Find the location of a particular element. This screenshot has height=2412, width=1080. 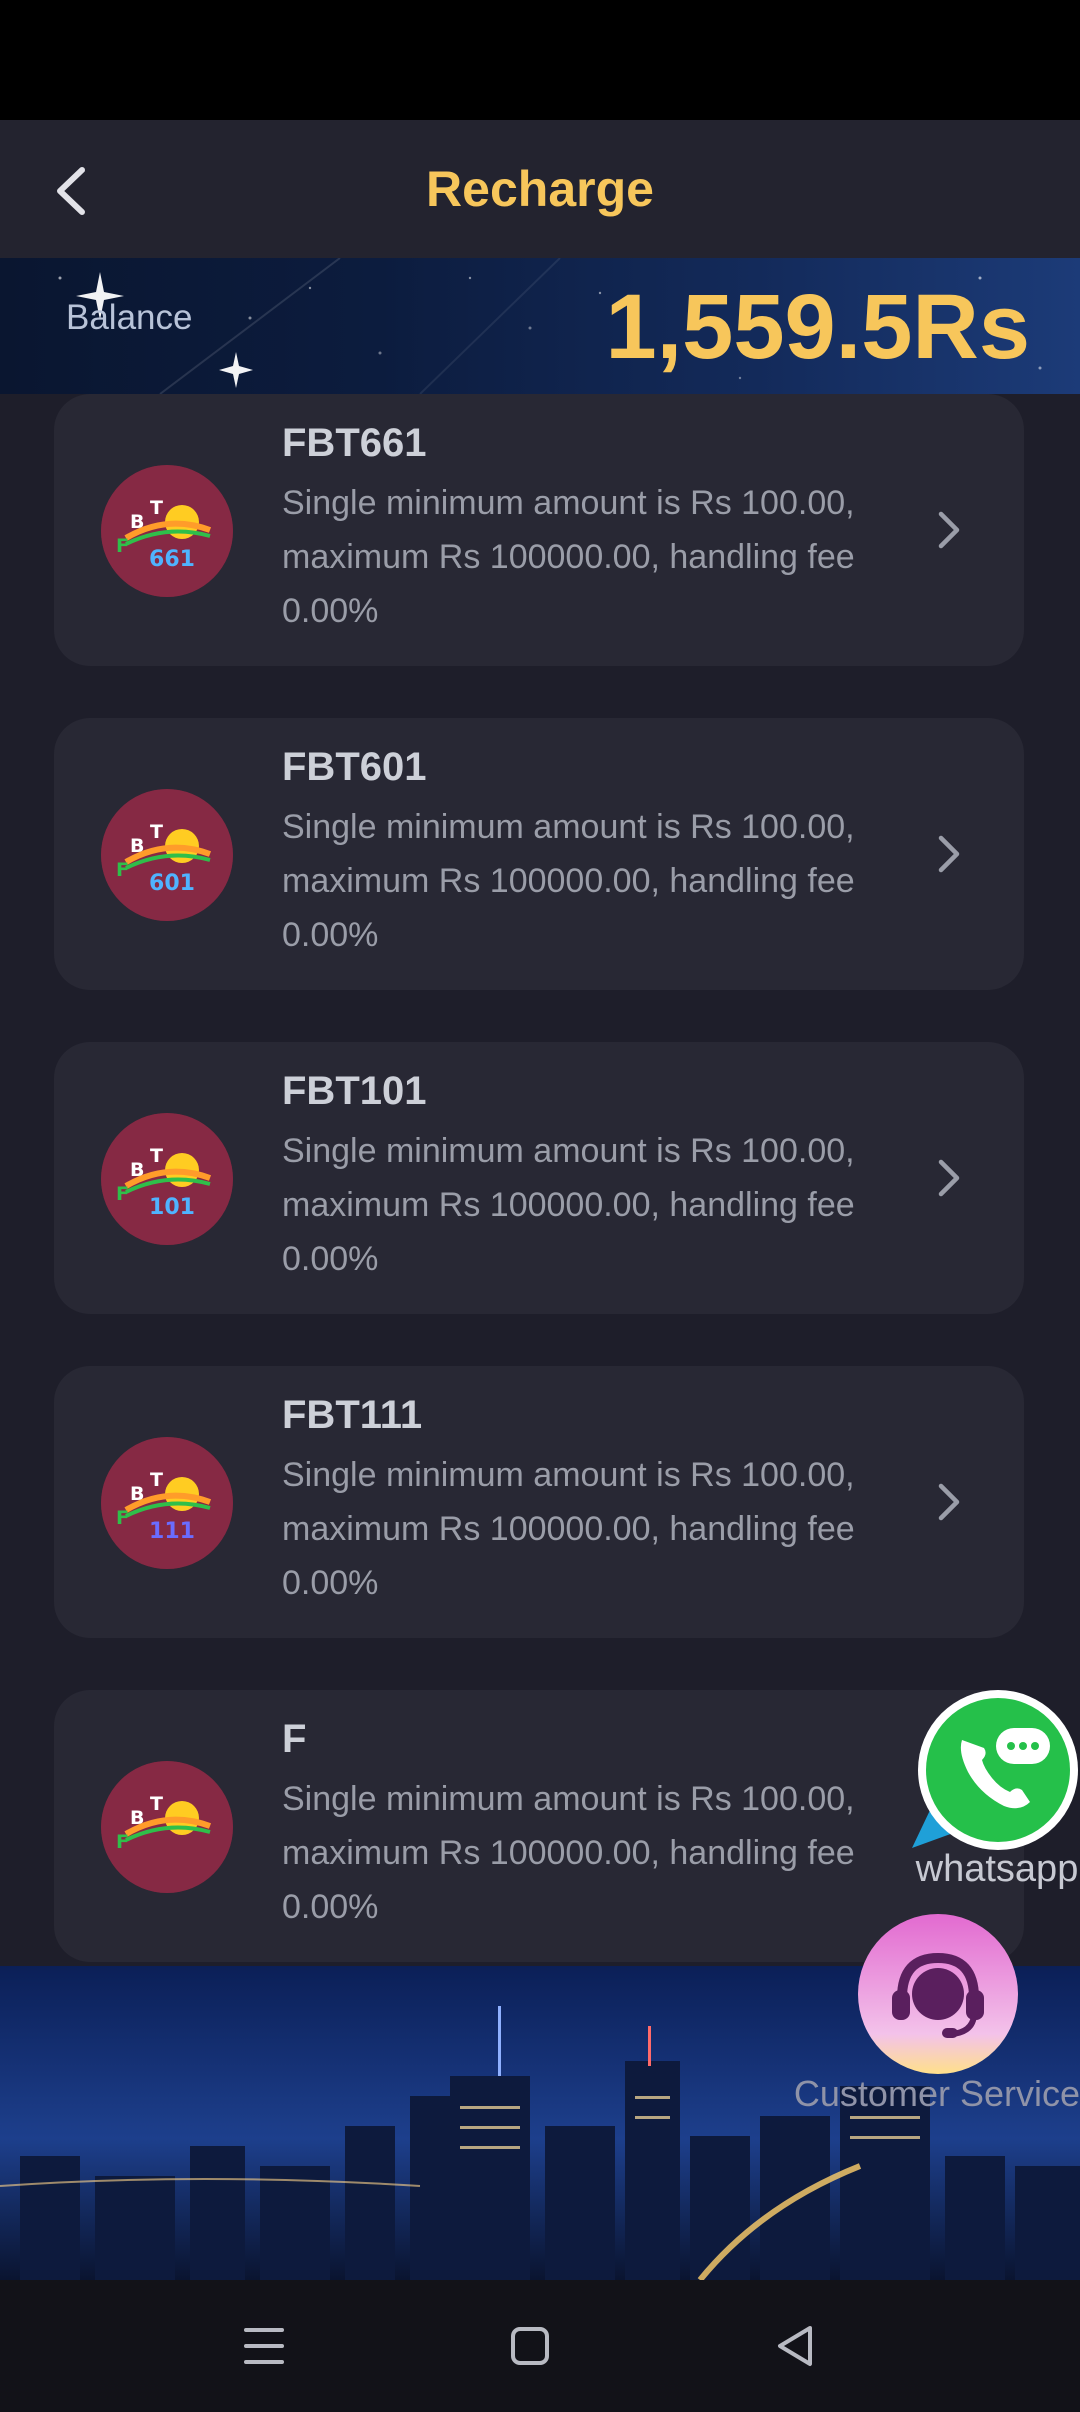

channel-logo-icon: B T F 101 is located at coordinates (167, 1179).